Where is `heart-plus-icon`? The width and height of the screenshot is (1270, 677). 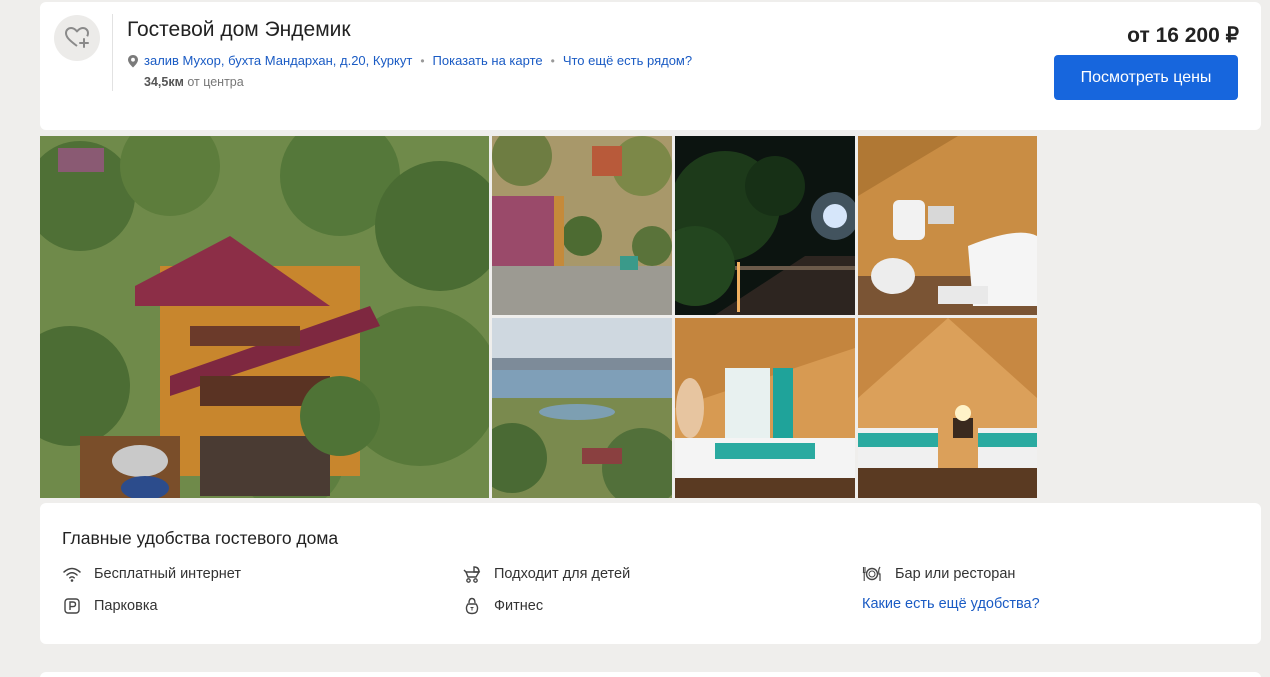 heart-plus-icon is located at coordinates (77, 37).